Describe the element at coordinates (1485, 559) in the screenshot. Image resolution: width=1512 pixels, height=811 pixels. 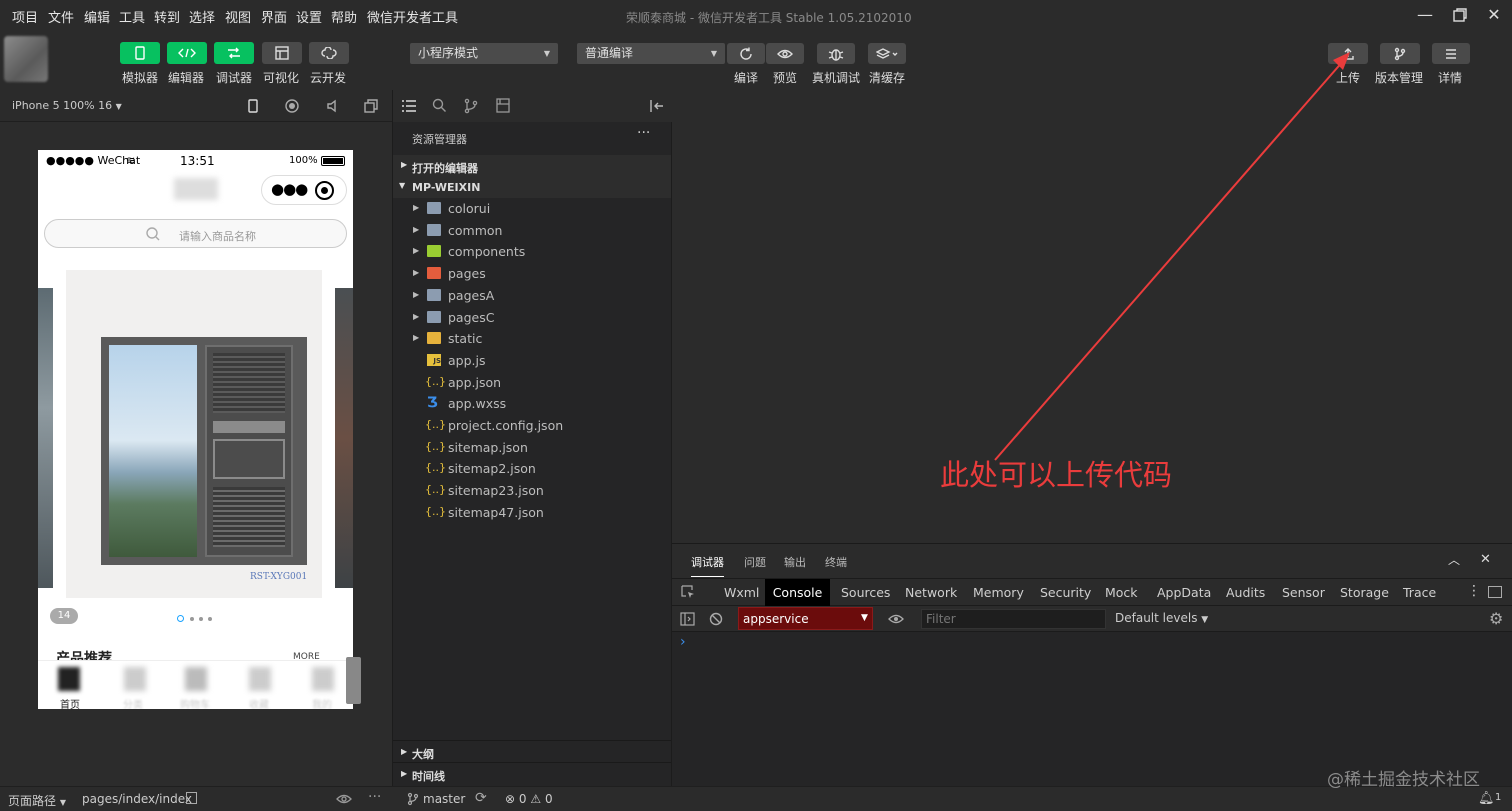
I see `close-icon: ✕` at that location.